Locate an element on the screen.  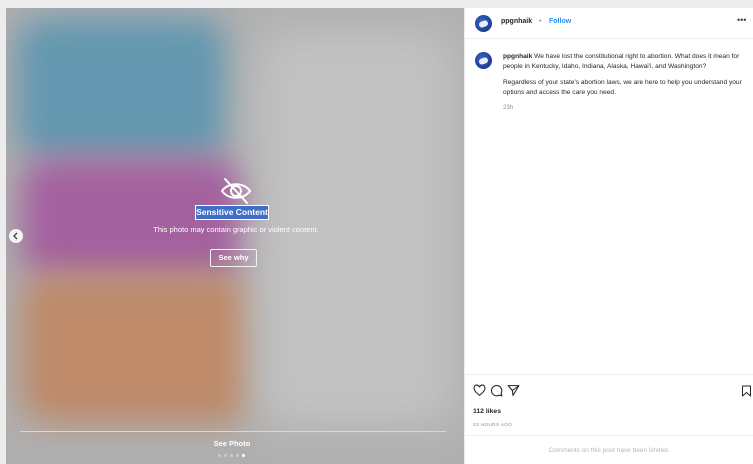
avatar is located at coordinates (483, 23).